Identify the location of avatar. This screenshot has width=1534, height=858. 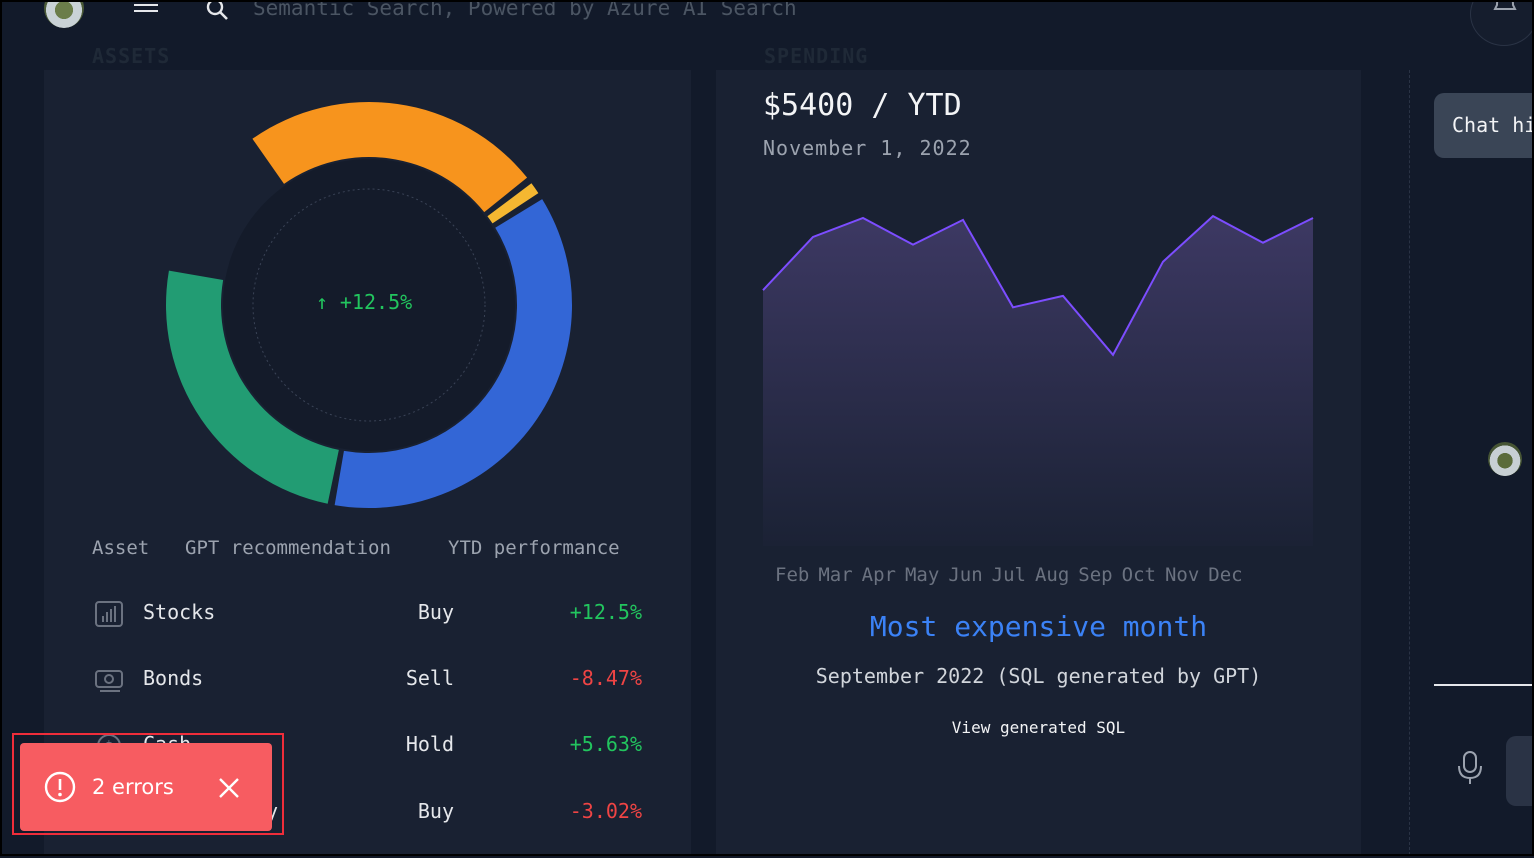
(64, 15).